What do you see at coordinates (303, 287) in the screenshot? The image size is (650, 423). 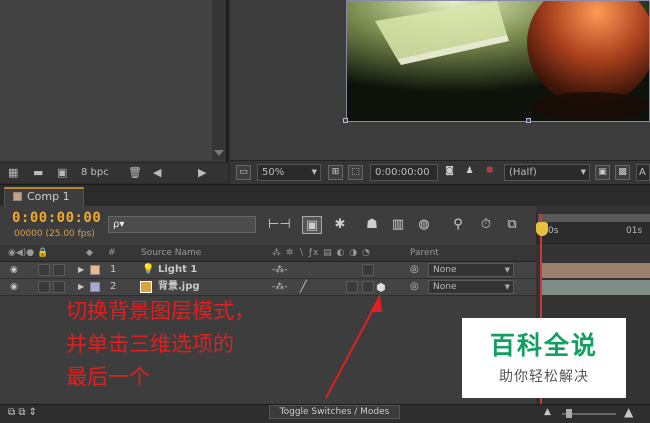 I see `quality-switch-icon: ╱` at bounding box center [303, 287].